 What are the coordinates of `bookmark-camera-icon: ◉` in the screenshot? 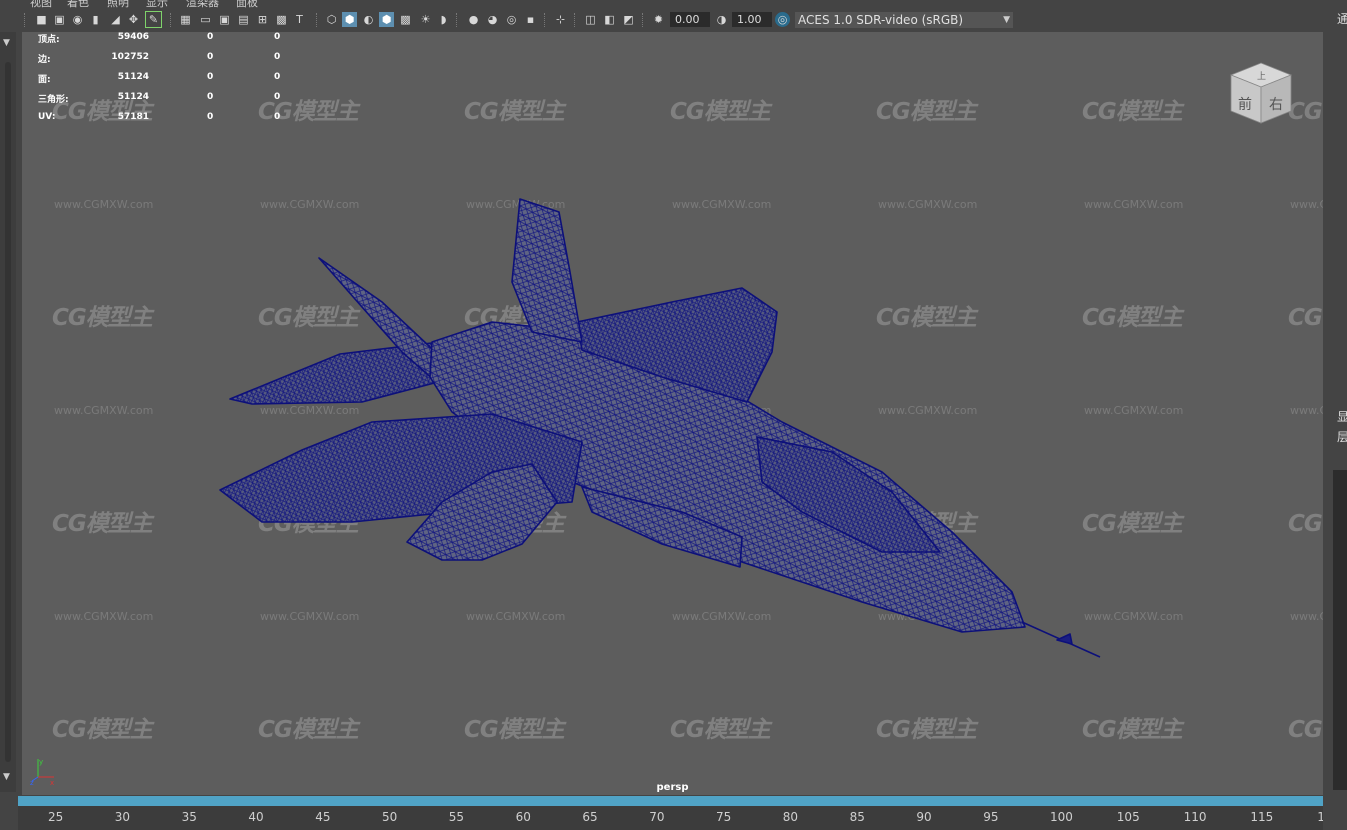 It's located at (77, 19).